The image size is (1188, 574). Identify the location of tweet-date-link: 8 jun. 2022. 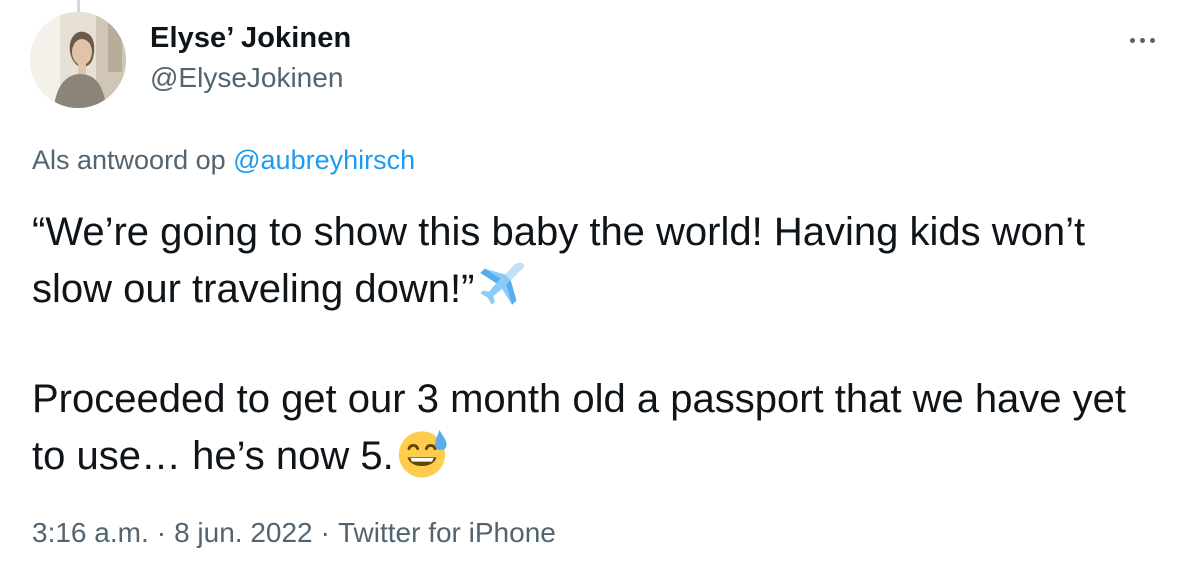
(243, 532).